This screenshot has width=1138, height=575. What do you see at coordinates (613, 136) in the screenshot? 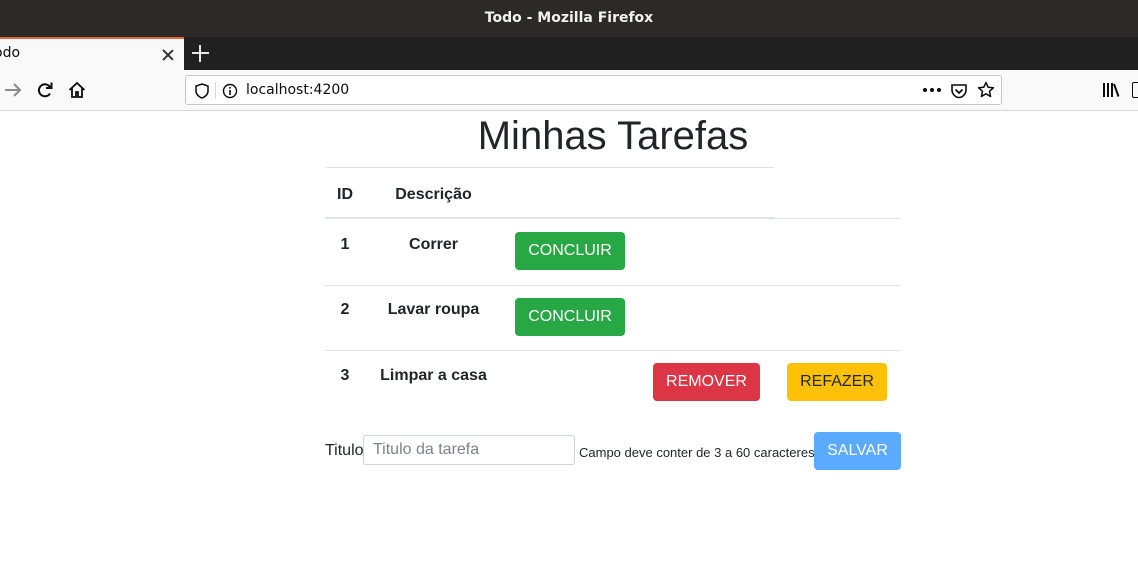
I see `page-title: Minhas Tarefas` at bounding box center [613, 136].